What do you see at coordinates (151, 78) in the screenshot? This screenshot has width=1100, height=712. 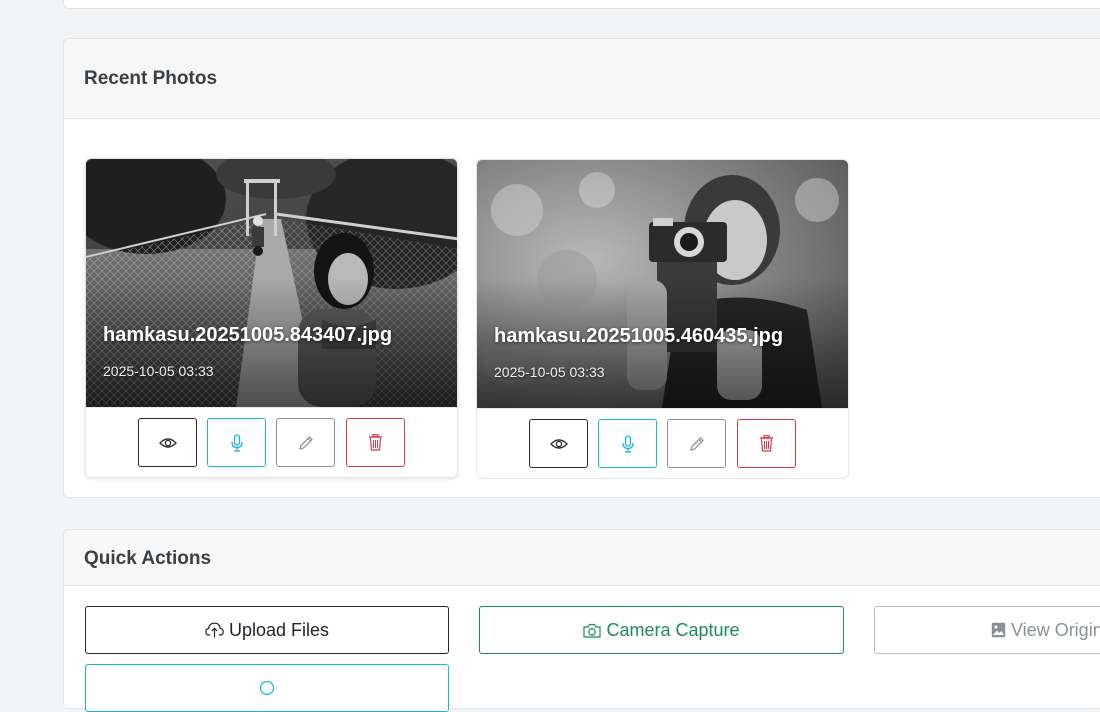 I see `recent-photos-title: Recent Photos` at bounding box center [151, 78].